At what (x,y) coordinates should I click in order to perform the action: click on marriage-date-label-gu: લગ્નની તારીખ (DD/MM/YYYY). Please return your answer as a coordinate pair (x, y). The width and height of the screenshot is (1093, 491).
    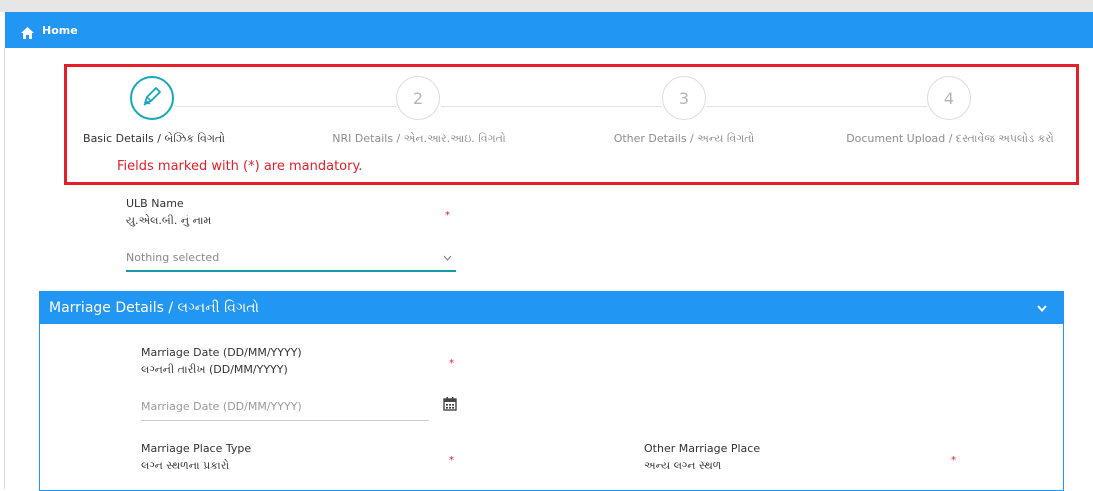
    Looking at the image, I should click on (214, 369).